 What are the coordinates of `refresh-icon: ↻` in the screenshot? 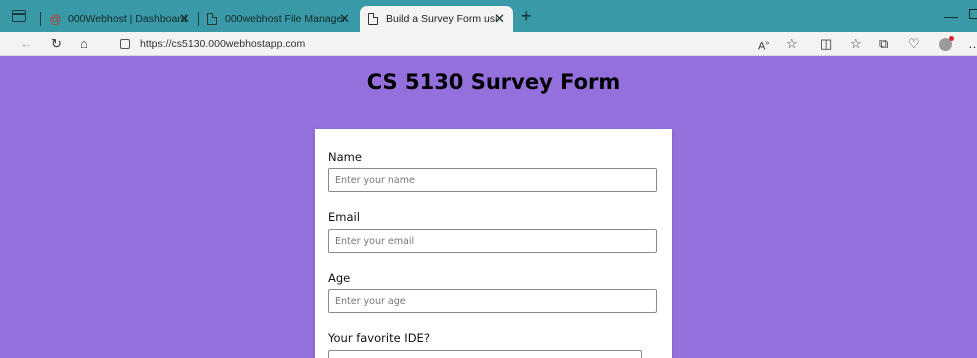 It's located at (56, 44).